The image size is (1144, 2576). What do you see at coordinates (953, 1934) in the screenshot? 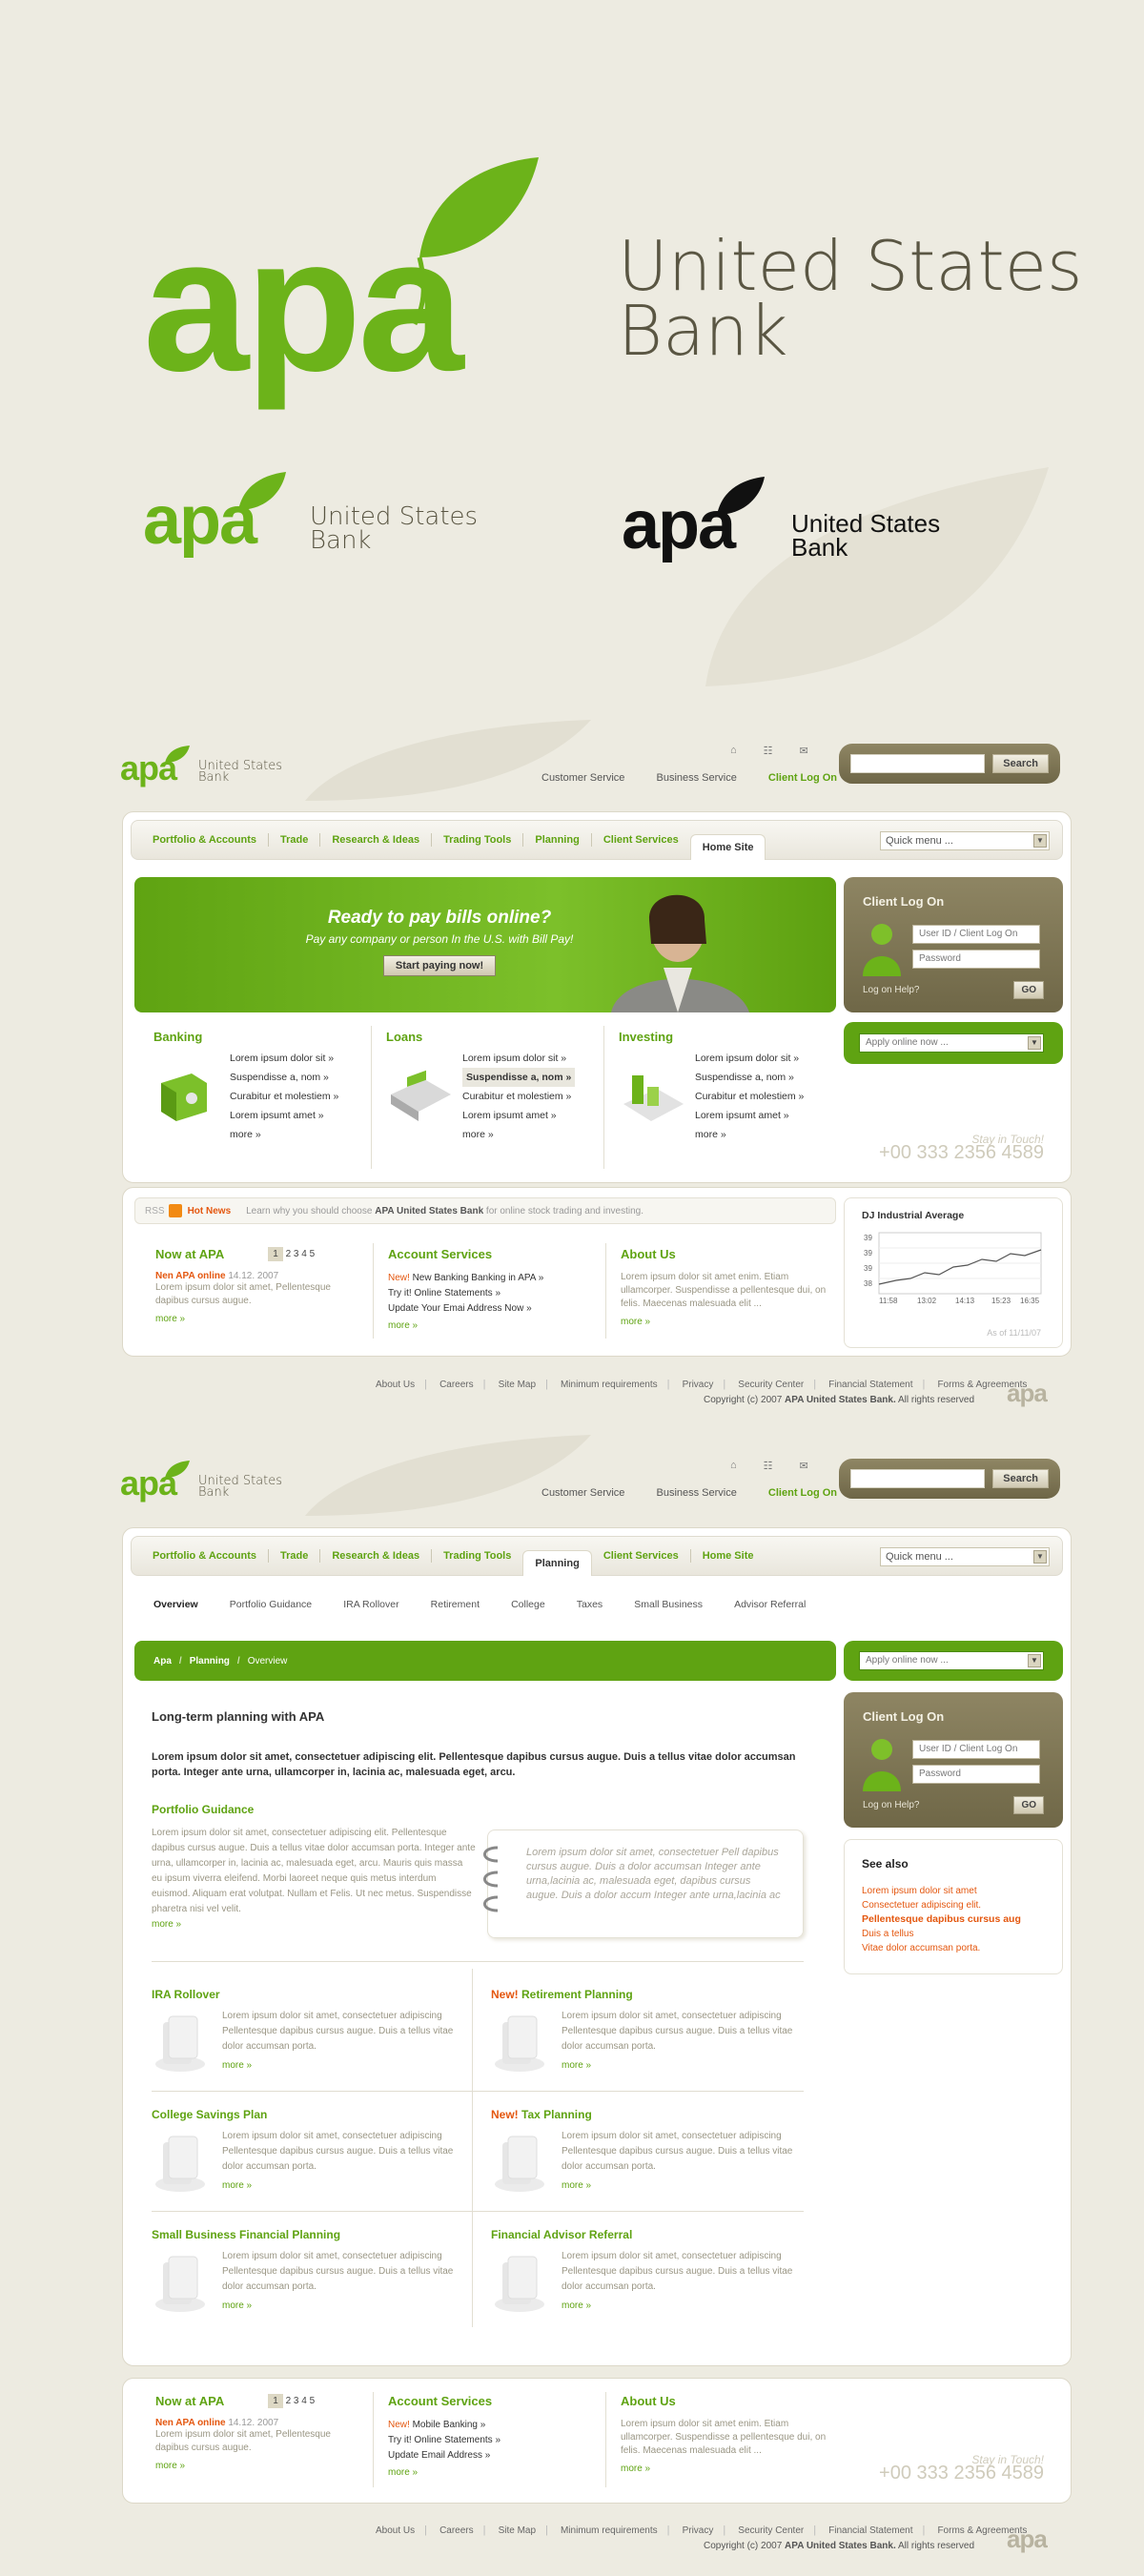
I see `see-also-link: Duis a tellus` at bounding box center [953, 1934].